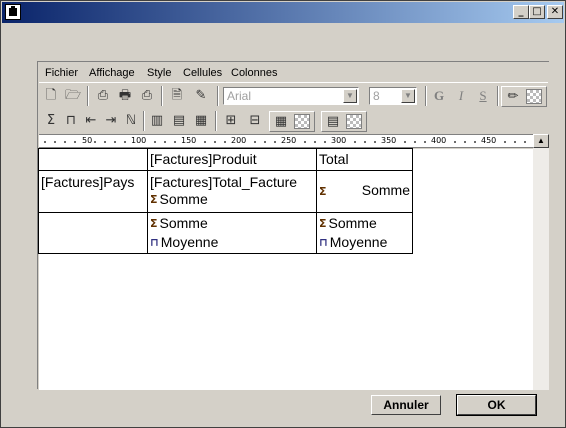  I want to click on ruler-label: 200, so click(239, 140).